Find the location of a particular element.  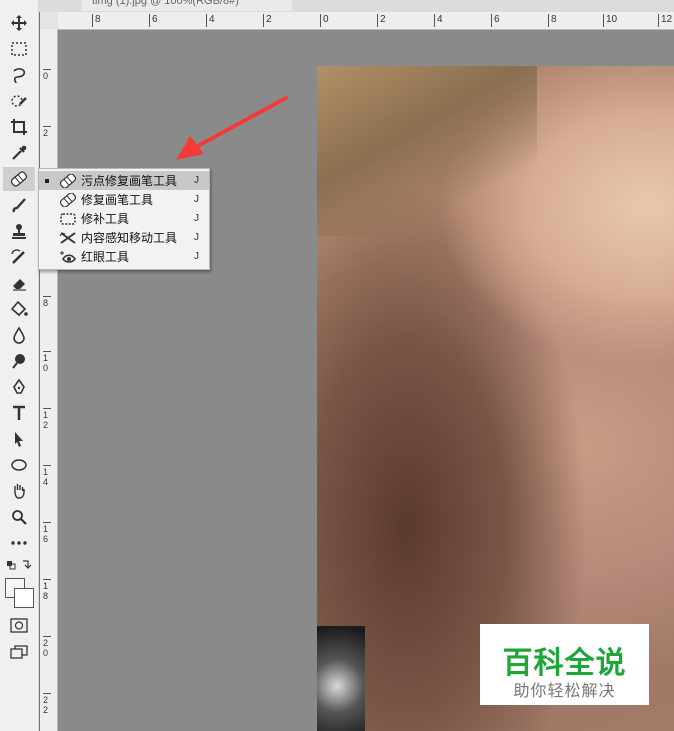

menu-item-healing-brush: 修复画笔工具 J is located at coordinates (124, 199).